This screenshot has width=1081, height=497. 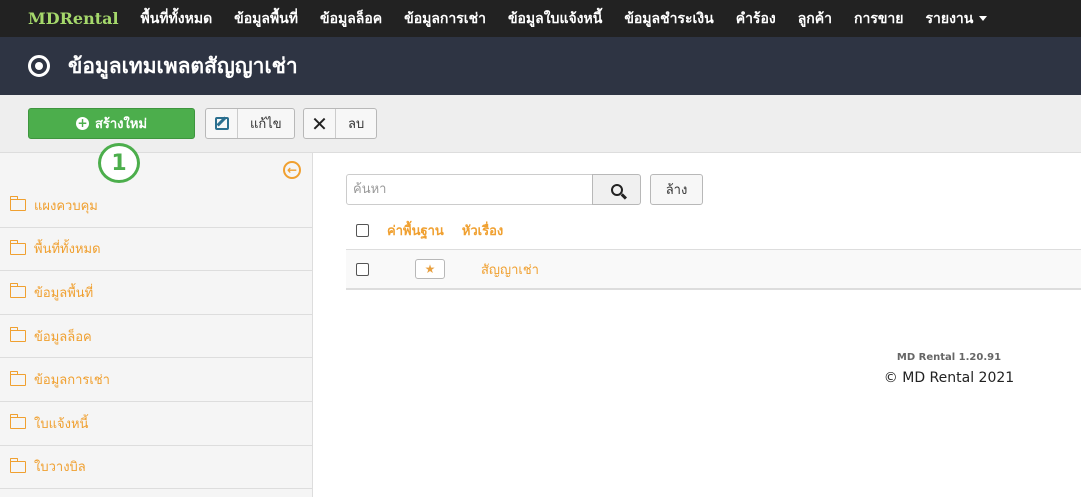 I want to click on brand-logo: MDRental, so click(x=73, y=18).